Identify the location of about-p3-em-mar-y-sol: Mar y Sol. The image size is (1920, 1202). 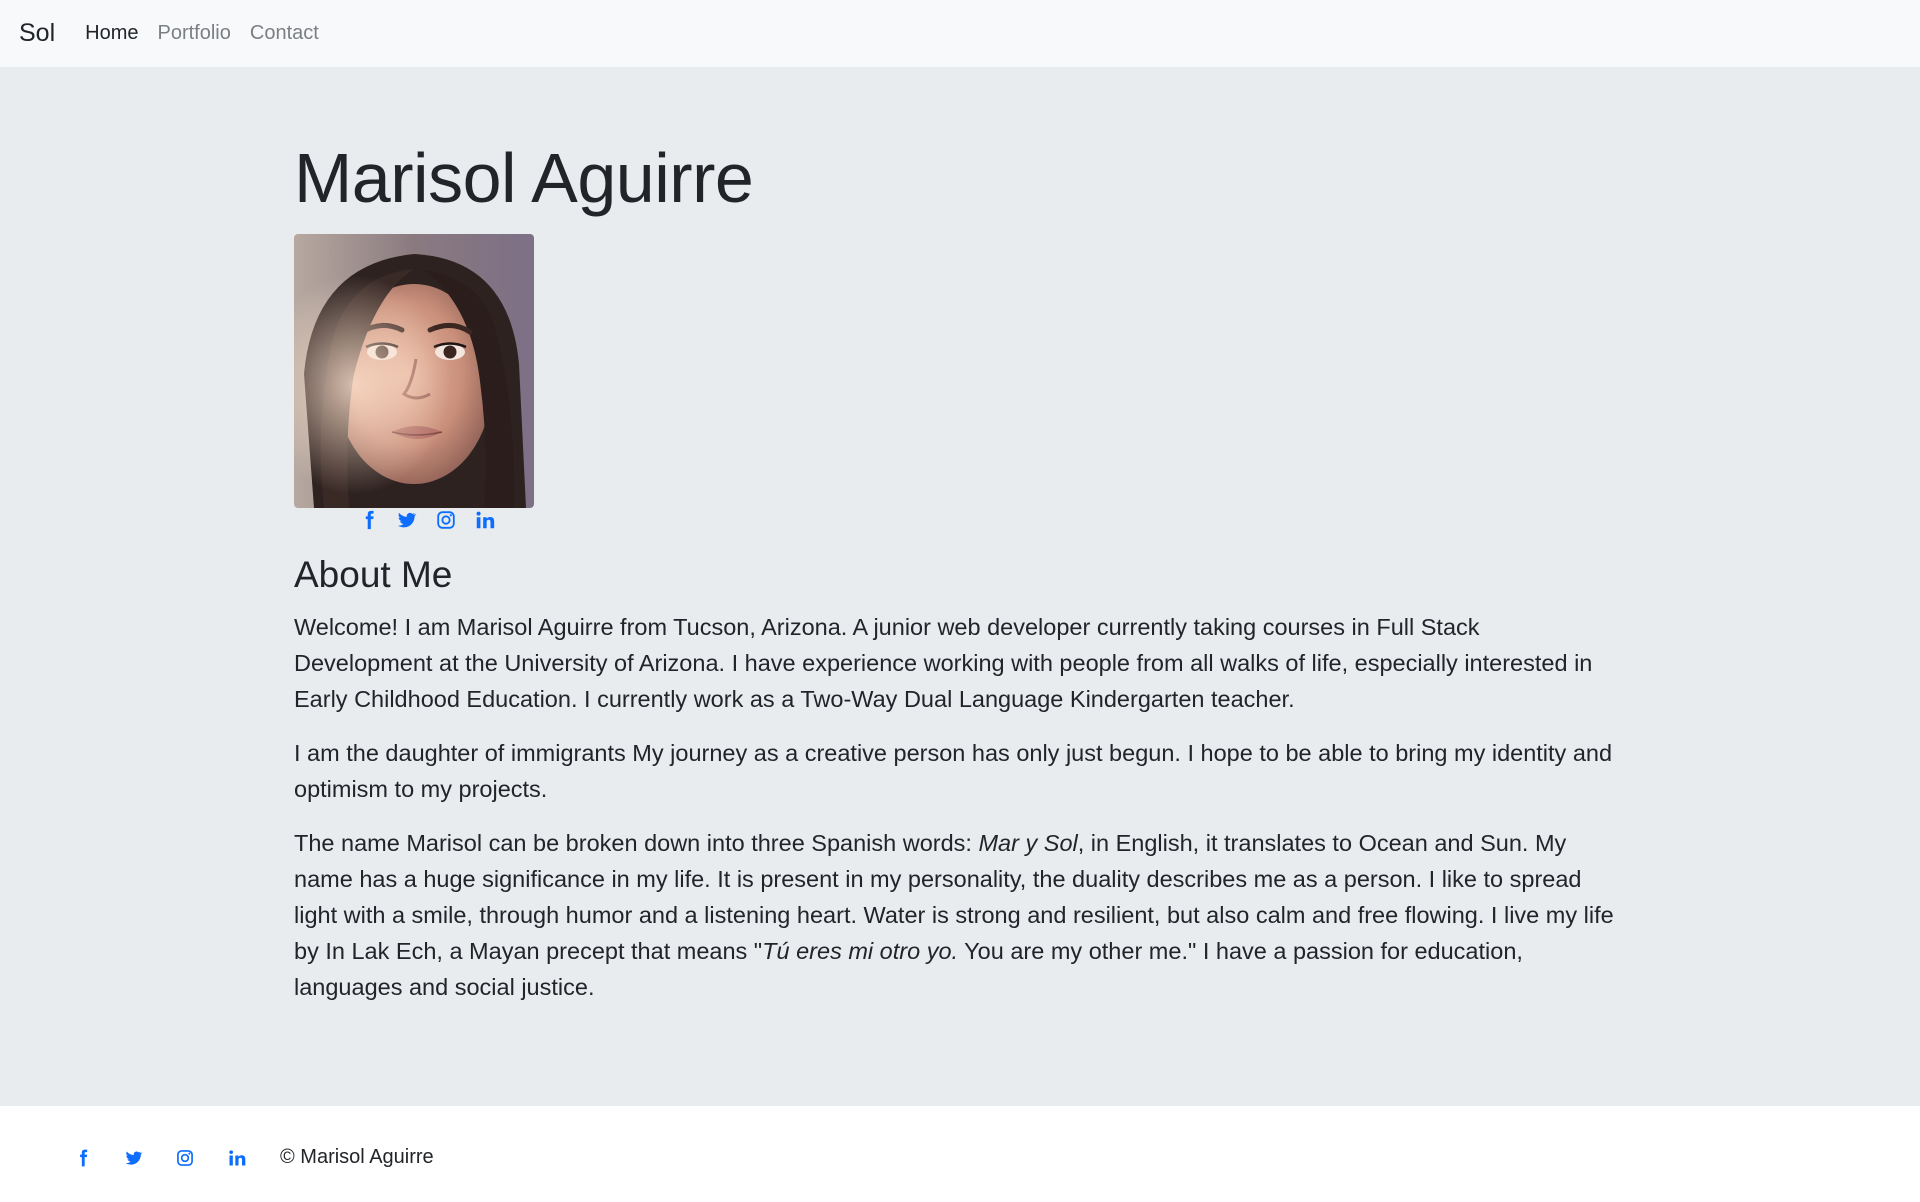
(1028, 843).